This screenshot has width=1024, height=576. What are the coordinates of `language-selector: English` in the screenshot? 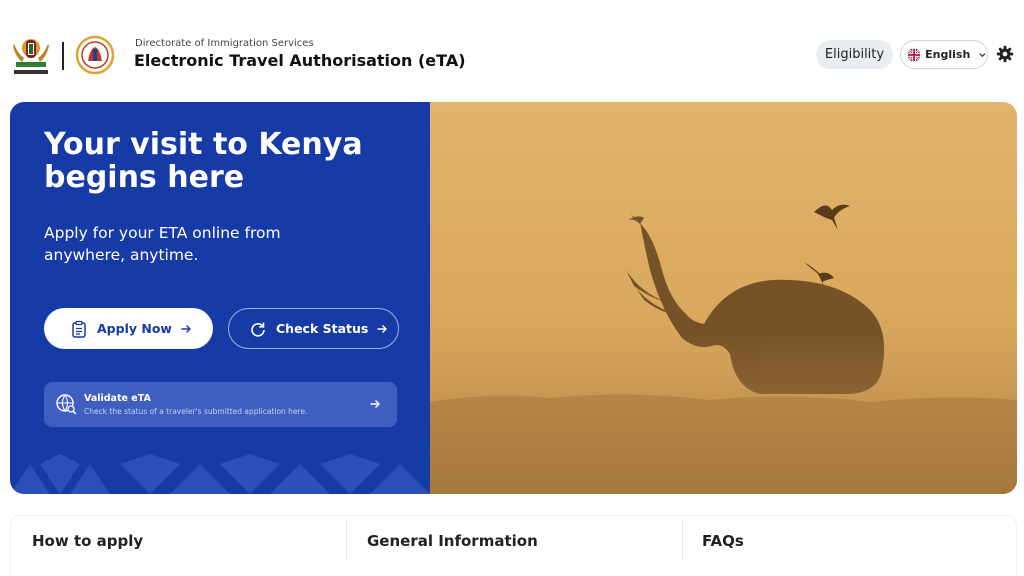 It's located at (944, 54).